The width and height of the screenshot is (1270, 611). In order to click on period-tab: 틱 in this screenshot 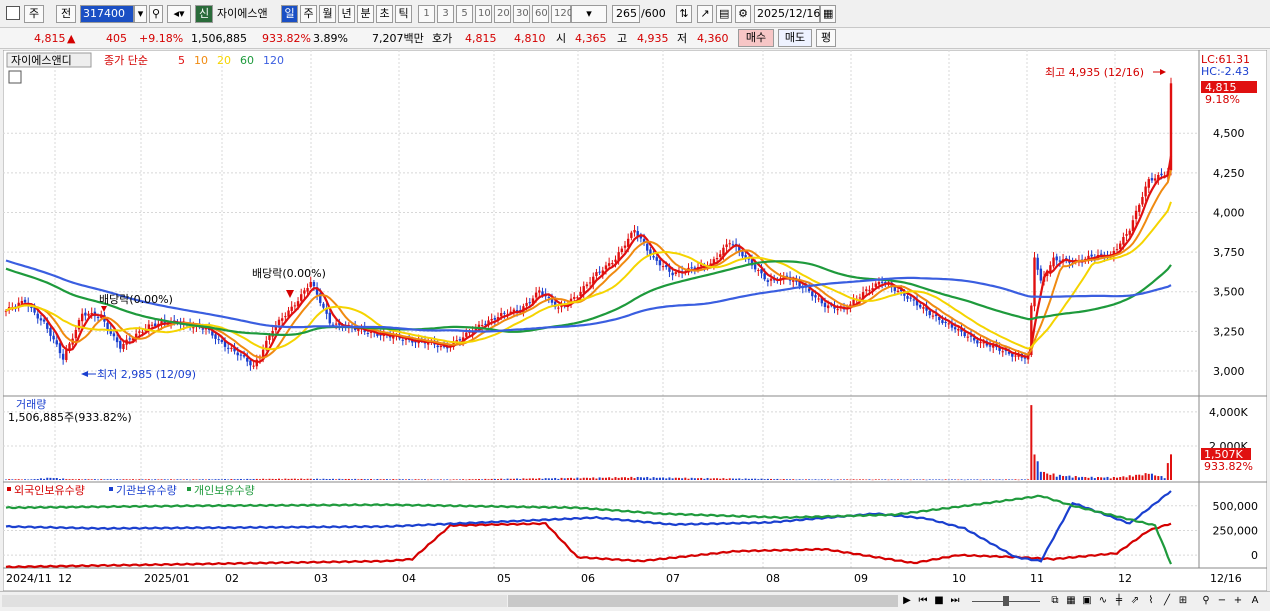, I will do `click(403, 14)`.